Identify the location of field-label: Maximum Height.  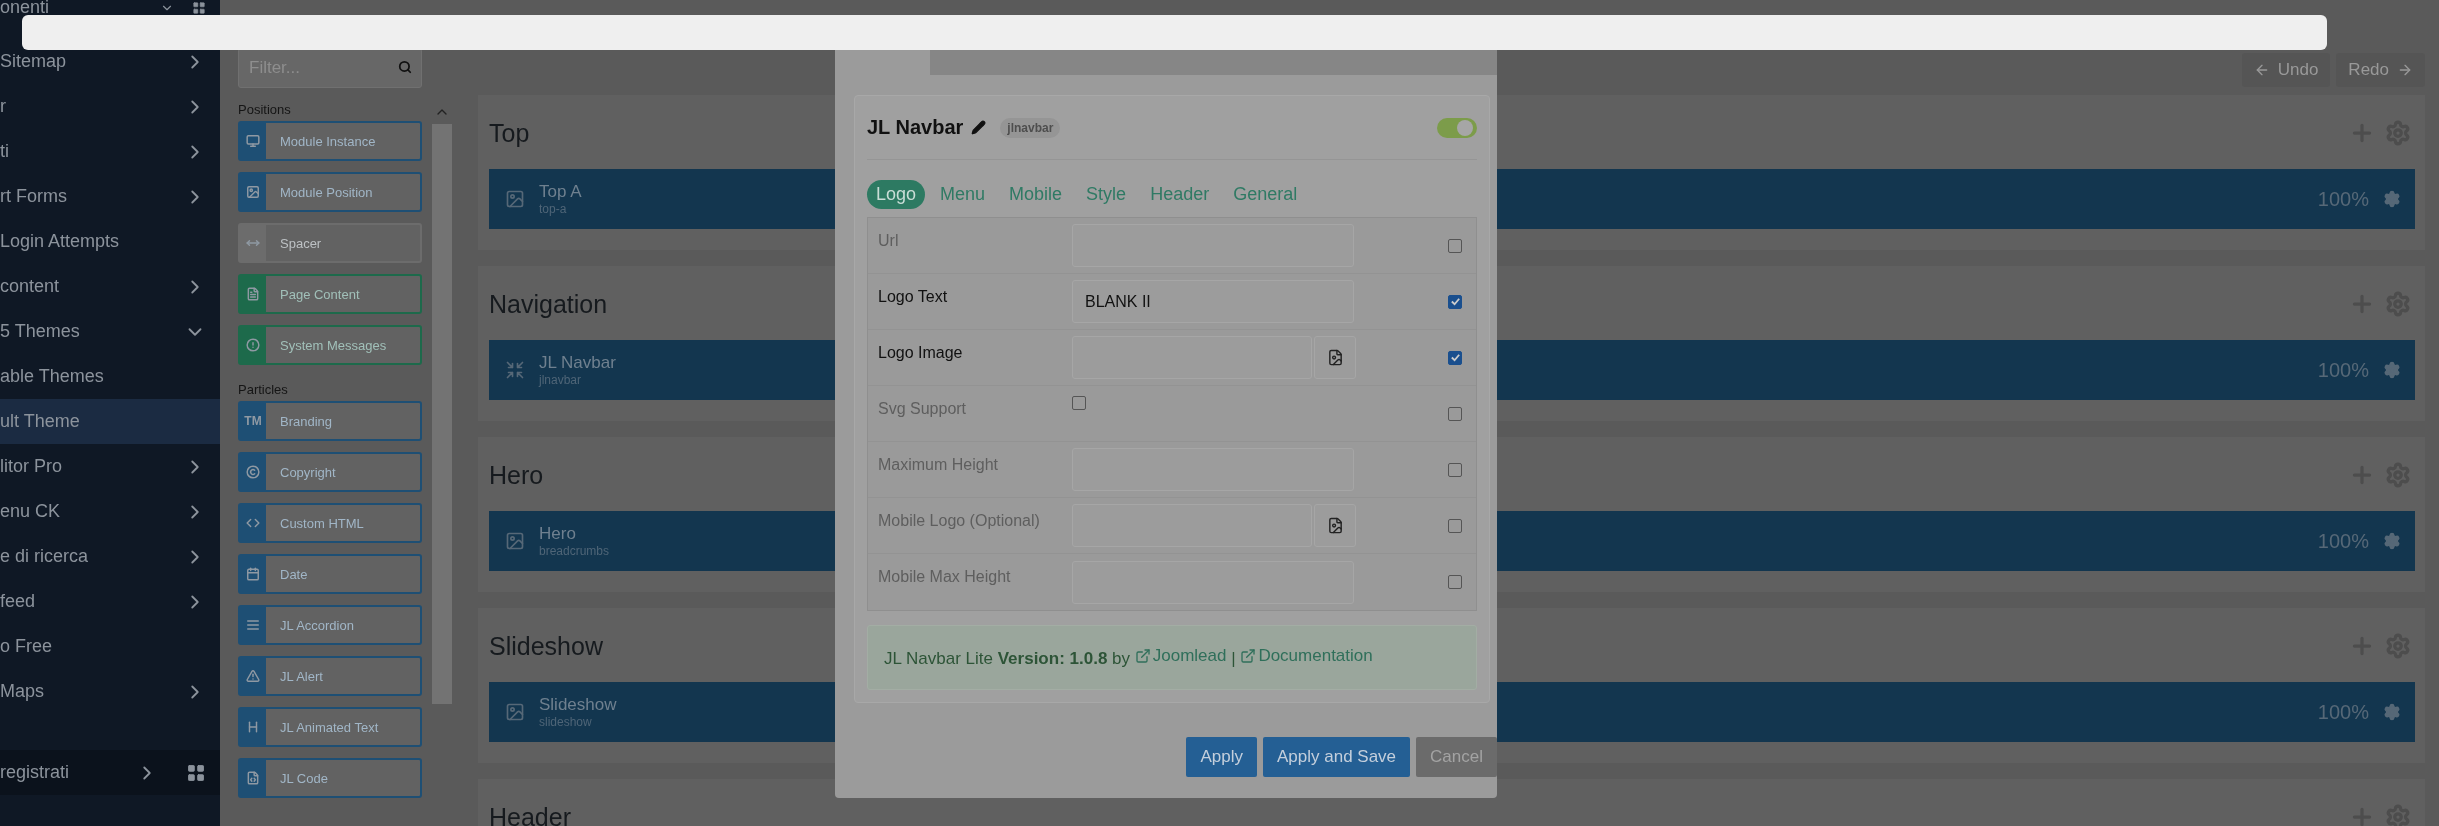
(939, 465).